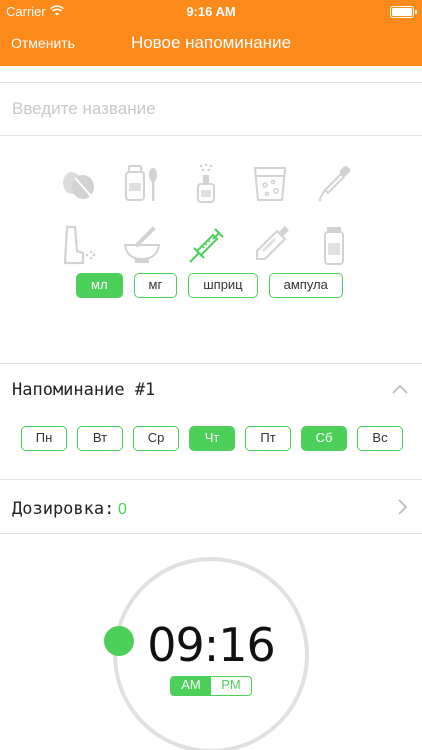 This screenshot has width=422, height=750. What do you see at coordinates (211, 645) in the screenshot?
I see `time-display: 09:16` at bounding box center [211, 645].